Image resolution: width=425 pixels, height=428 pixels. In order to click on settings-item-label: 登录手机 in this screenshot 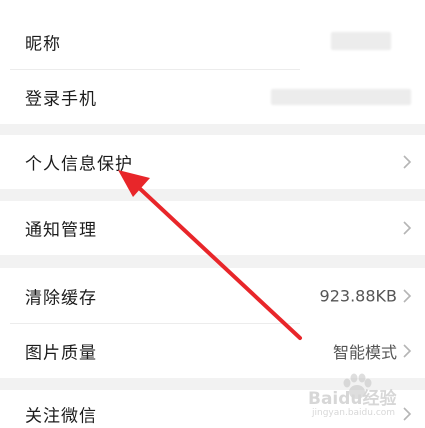, I will do `click(61, 99)`.